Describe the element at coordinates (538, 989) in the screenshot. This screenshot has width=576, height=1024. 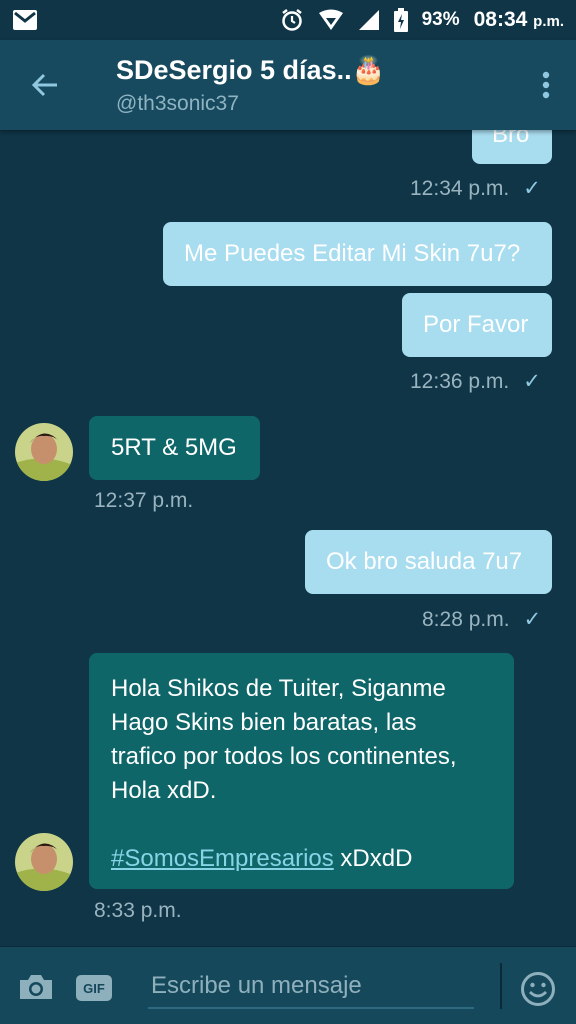
I see `emoji-icon` at that location.